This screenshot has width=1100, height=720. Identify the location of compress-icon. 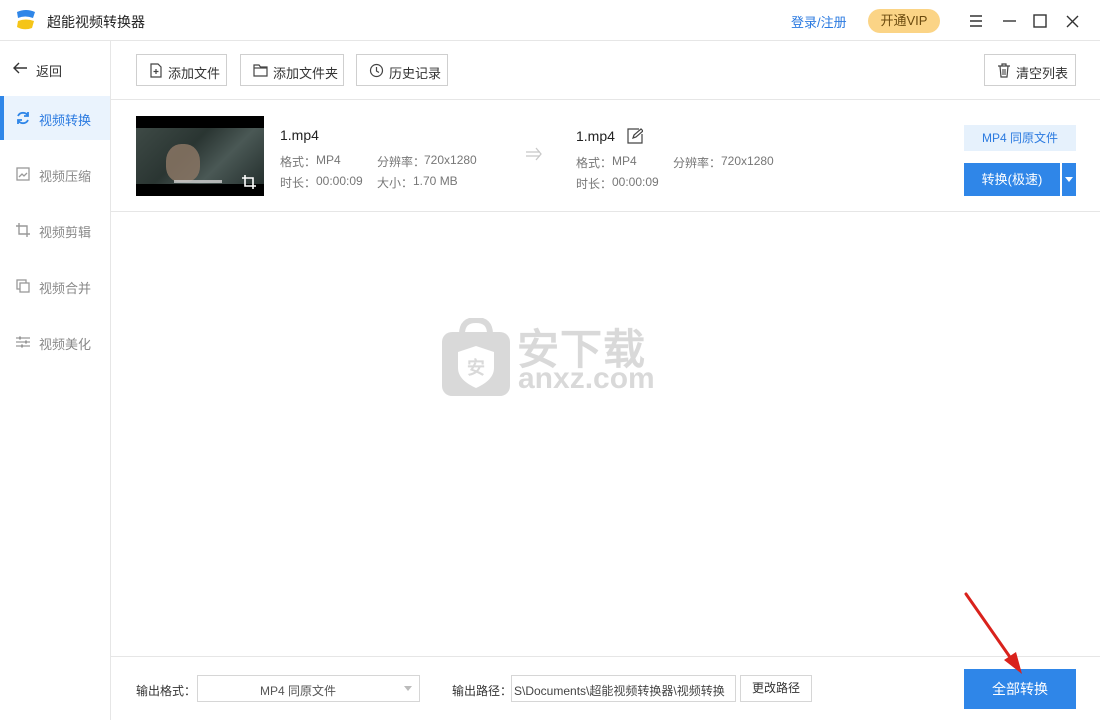
(23, 174).